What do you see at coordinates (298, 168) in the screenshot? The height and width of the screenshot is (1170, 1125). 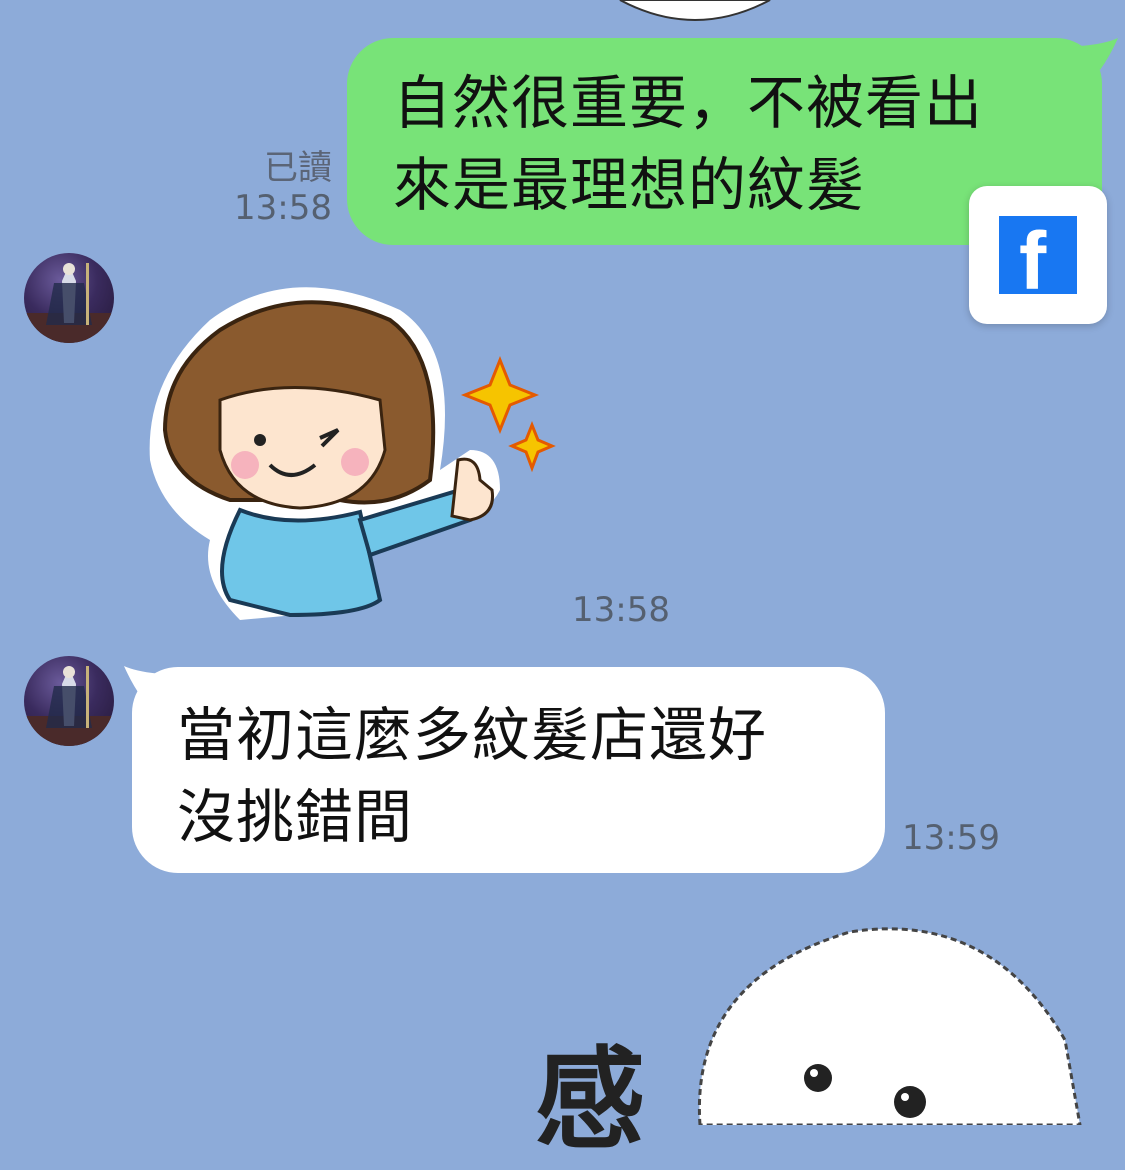 I see `read-receipt: 已讀` at bounding box center [298, 168].